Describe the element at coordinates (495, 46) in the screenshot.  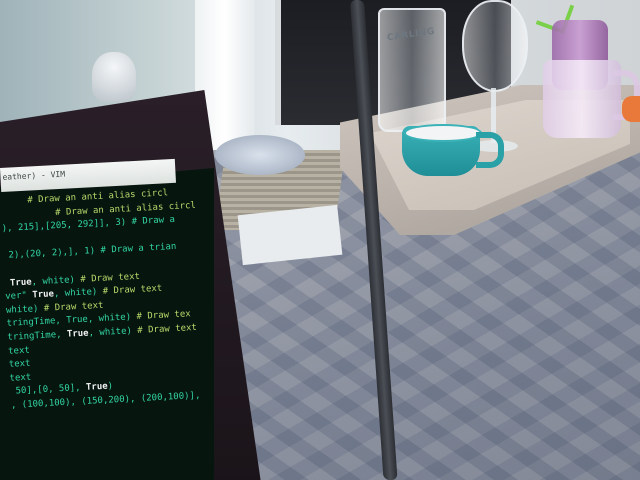
I see `wine-glass-bowl` at that location.